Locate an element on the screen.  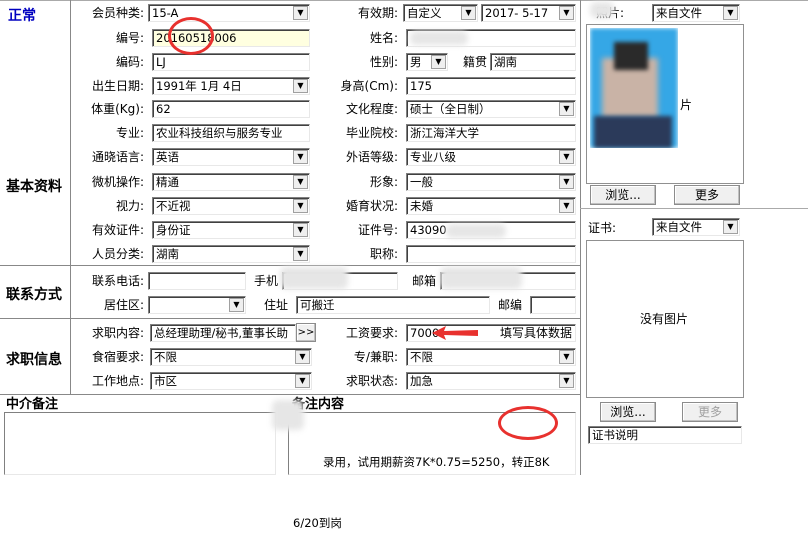
member-type-select: 15-A ▼ is located at coordinates (229, 13).